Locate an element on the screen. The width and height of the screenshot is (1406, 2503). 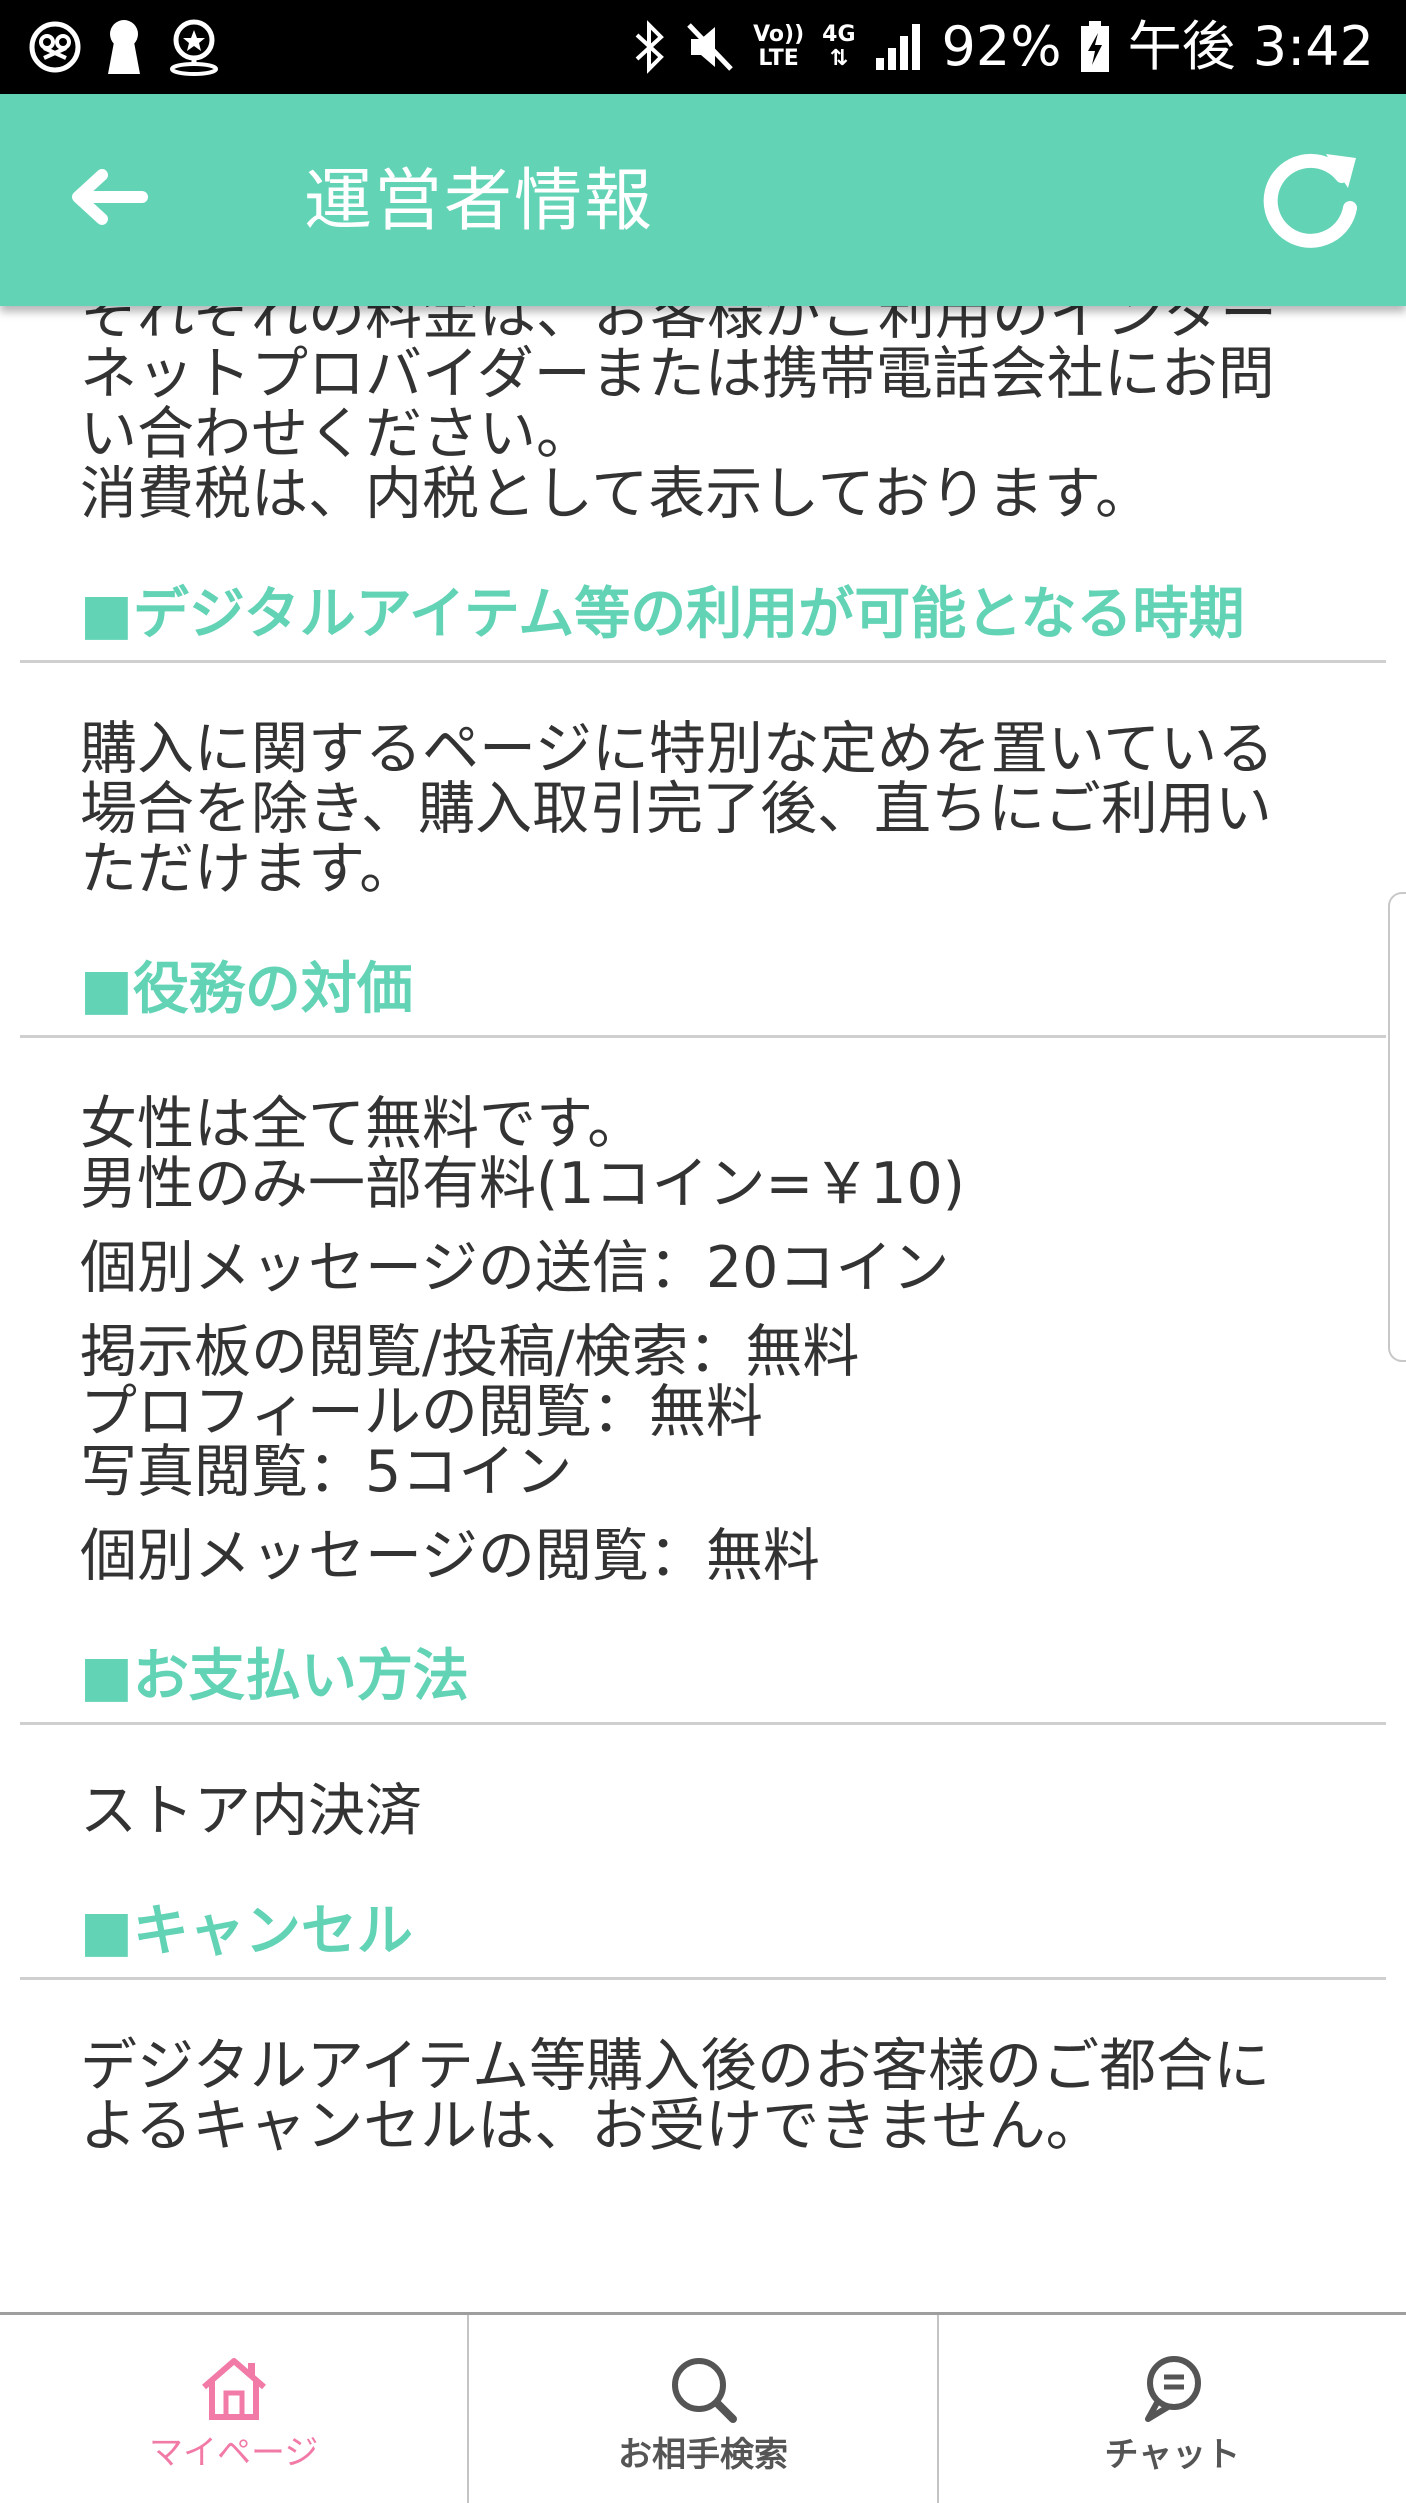
battery-percent: 92% is located at coordinates (1001, 46).